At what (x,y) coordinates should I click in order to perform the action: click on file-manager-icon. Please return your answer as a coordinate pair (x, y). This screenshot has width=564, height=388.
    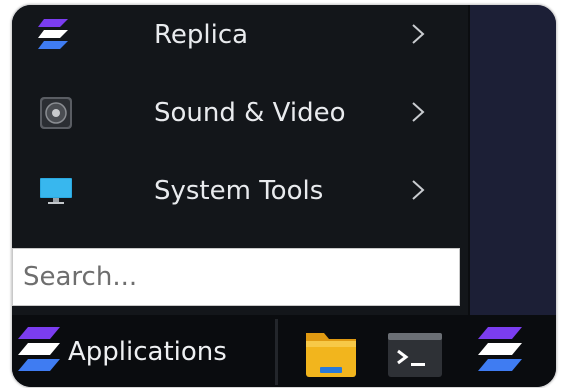
    Looking at the image, I should click on (331, 353).